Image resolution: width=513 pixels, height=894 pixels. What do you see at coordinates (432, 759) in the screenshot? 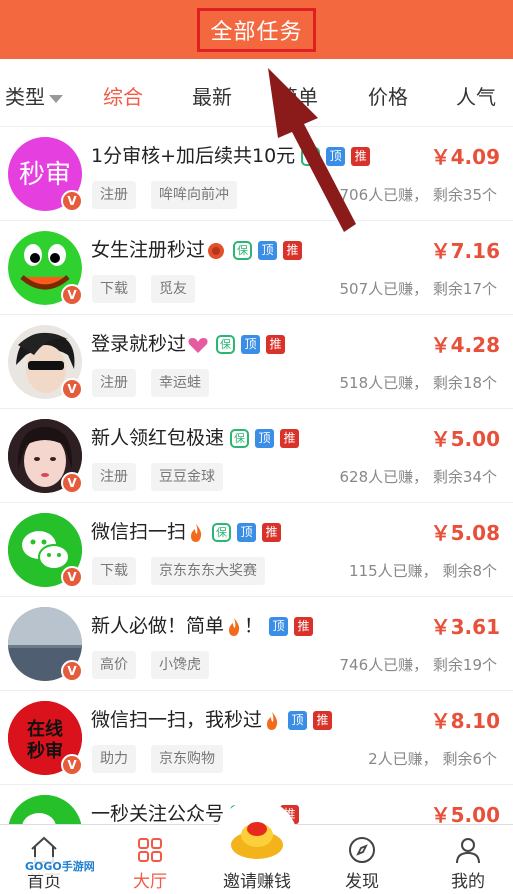
I see `task-stats: 2人已赚， 剩余6个` at bounding box center [432, 759].